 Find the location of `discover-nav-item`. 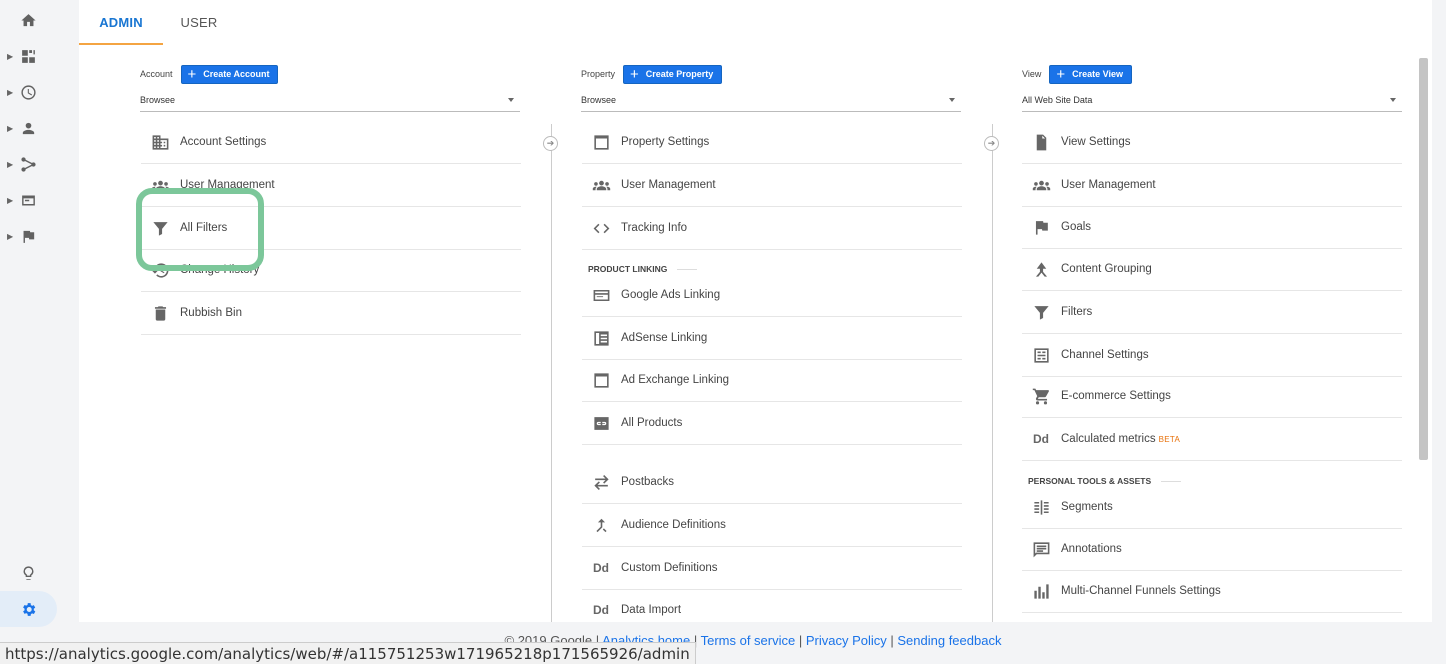

discover-nav-item is located at coordinates (28, 573).